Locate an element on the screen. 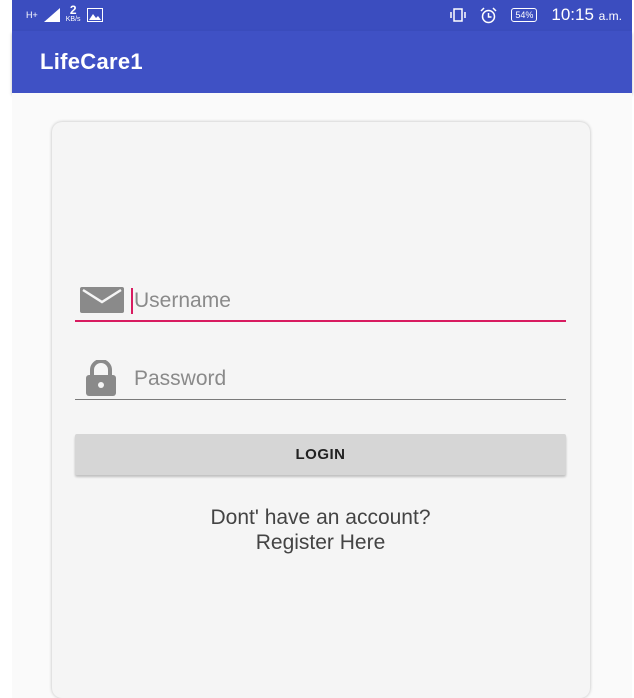  username-field is located at coordinates (320, 301).